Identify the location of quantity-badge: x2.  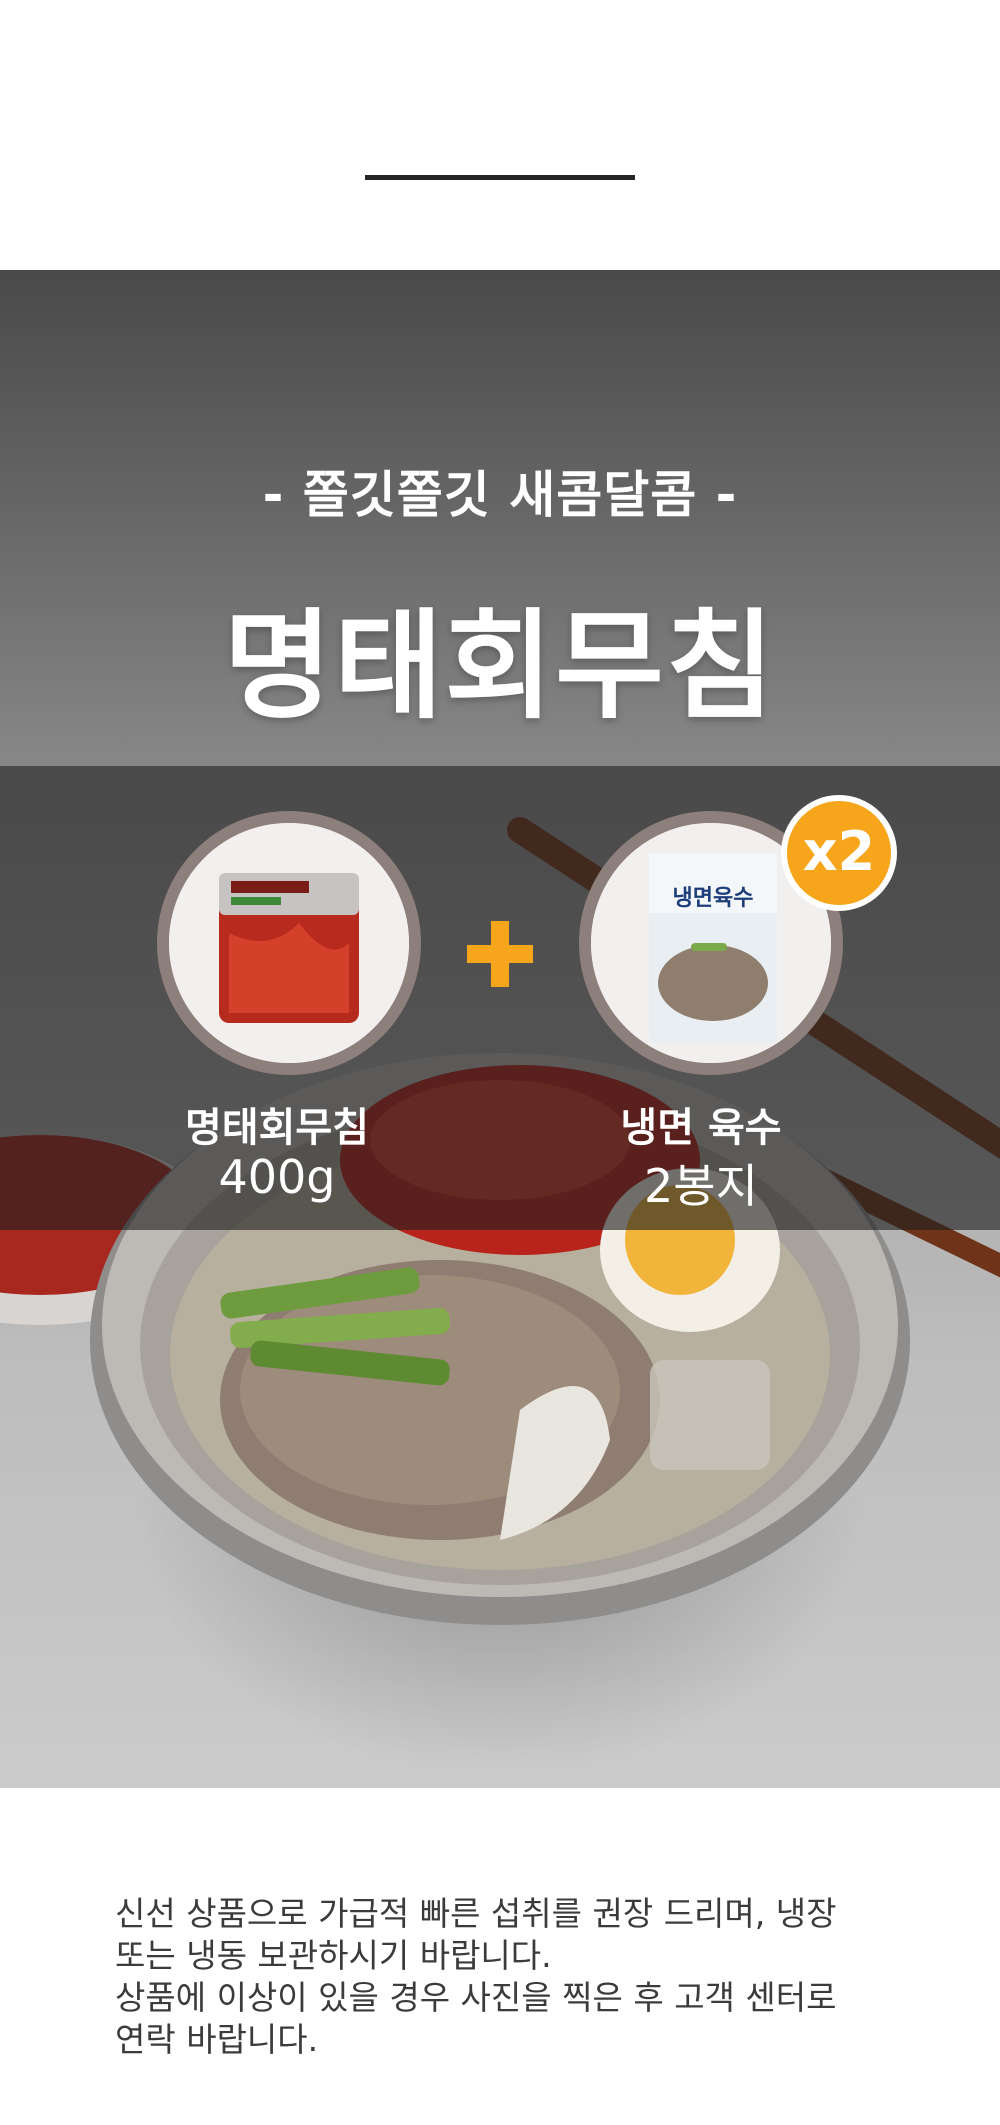
(839, 853).